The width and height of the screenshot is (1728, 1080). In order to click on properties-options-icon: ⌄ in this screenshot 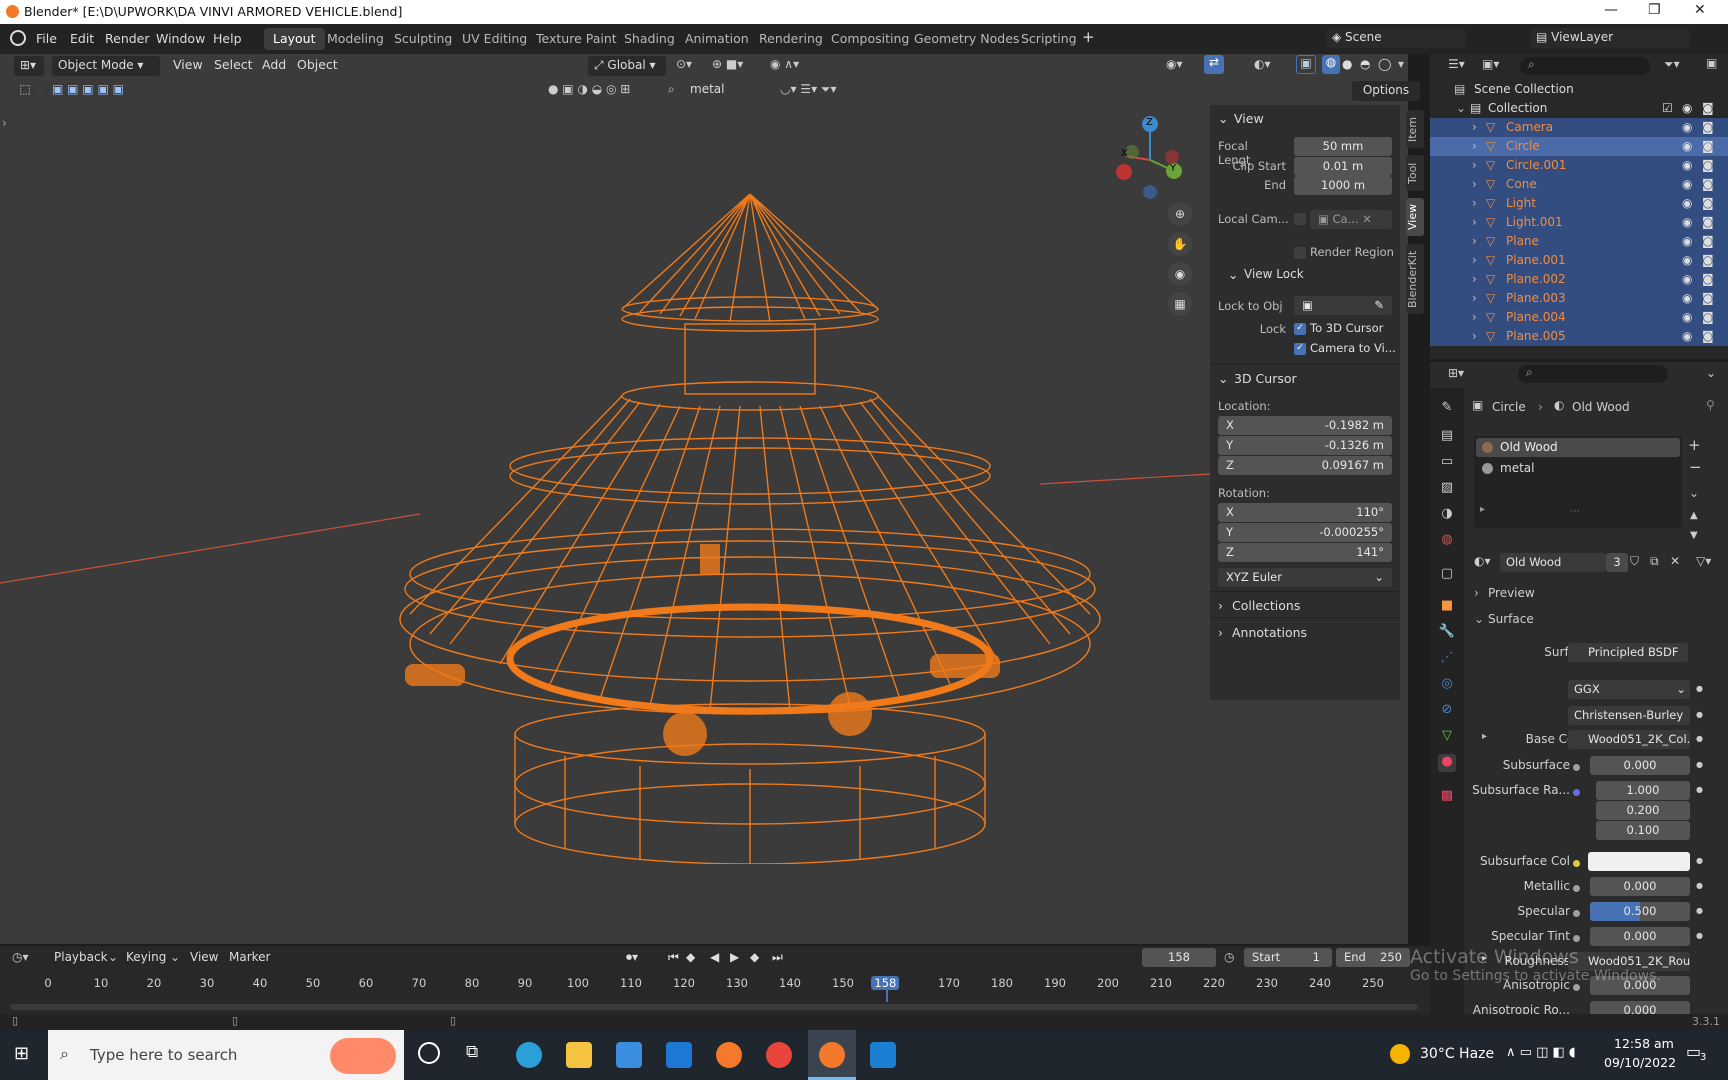, I will do `click(1711, 373)`.